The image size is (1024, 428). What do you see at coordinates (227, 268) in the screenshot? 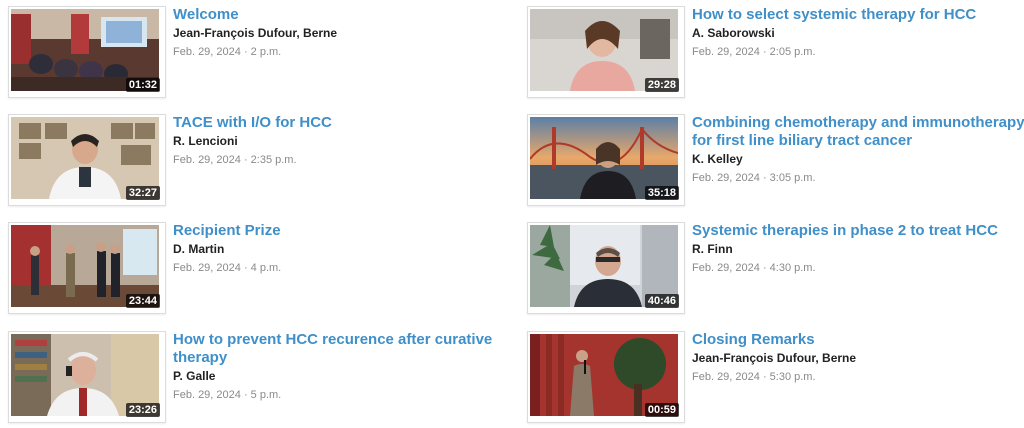
I see `video-date: Feb. 29, 2024 · 4 p.m.` at bounding box center [227, 268].